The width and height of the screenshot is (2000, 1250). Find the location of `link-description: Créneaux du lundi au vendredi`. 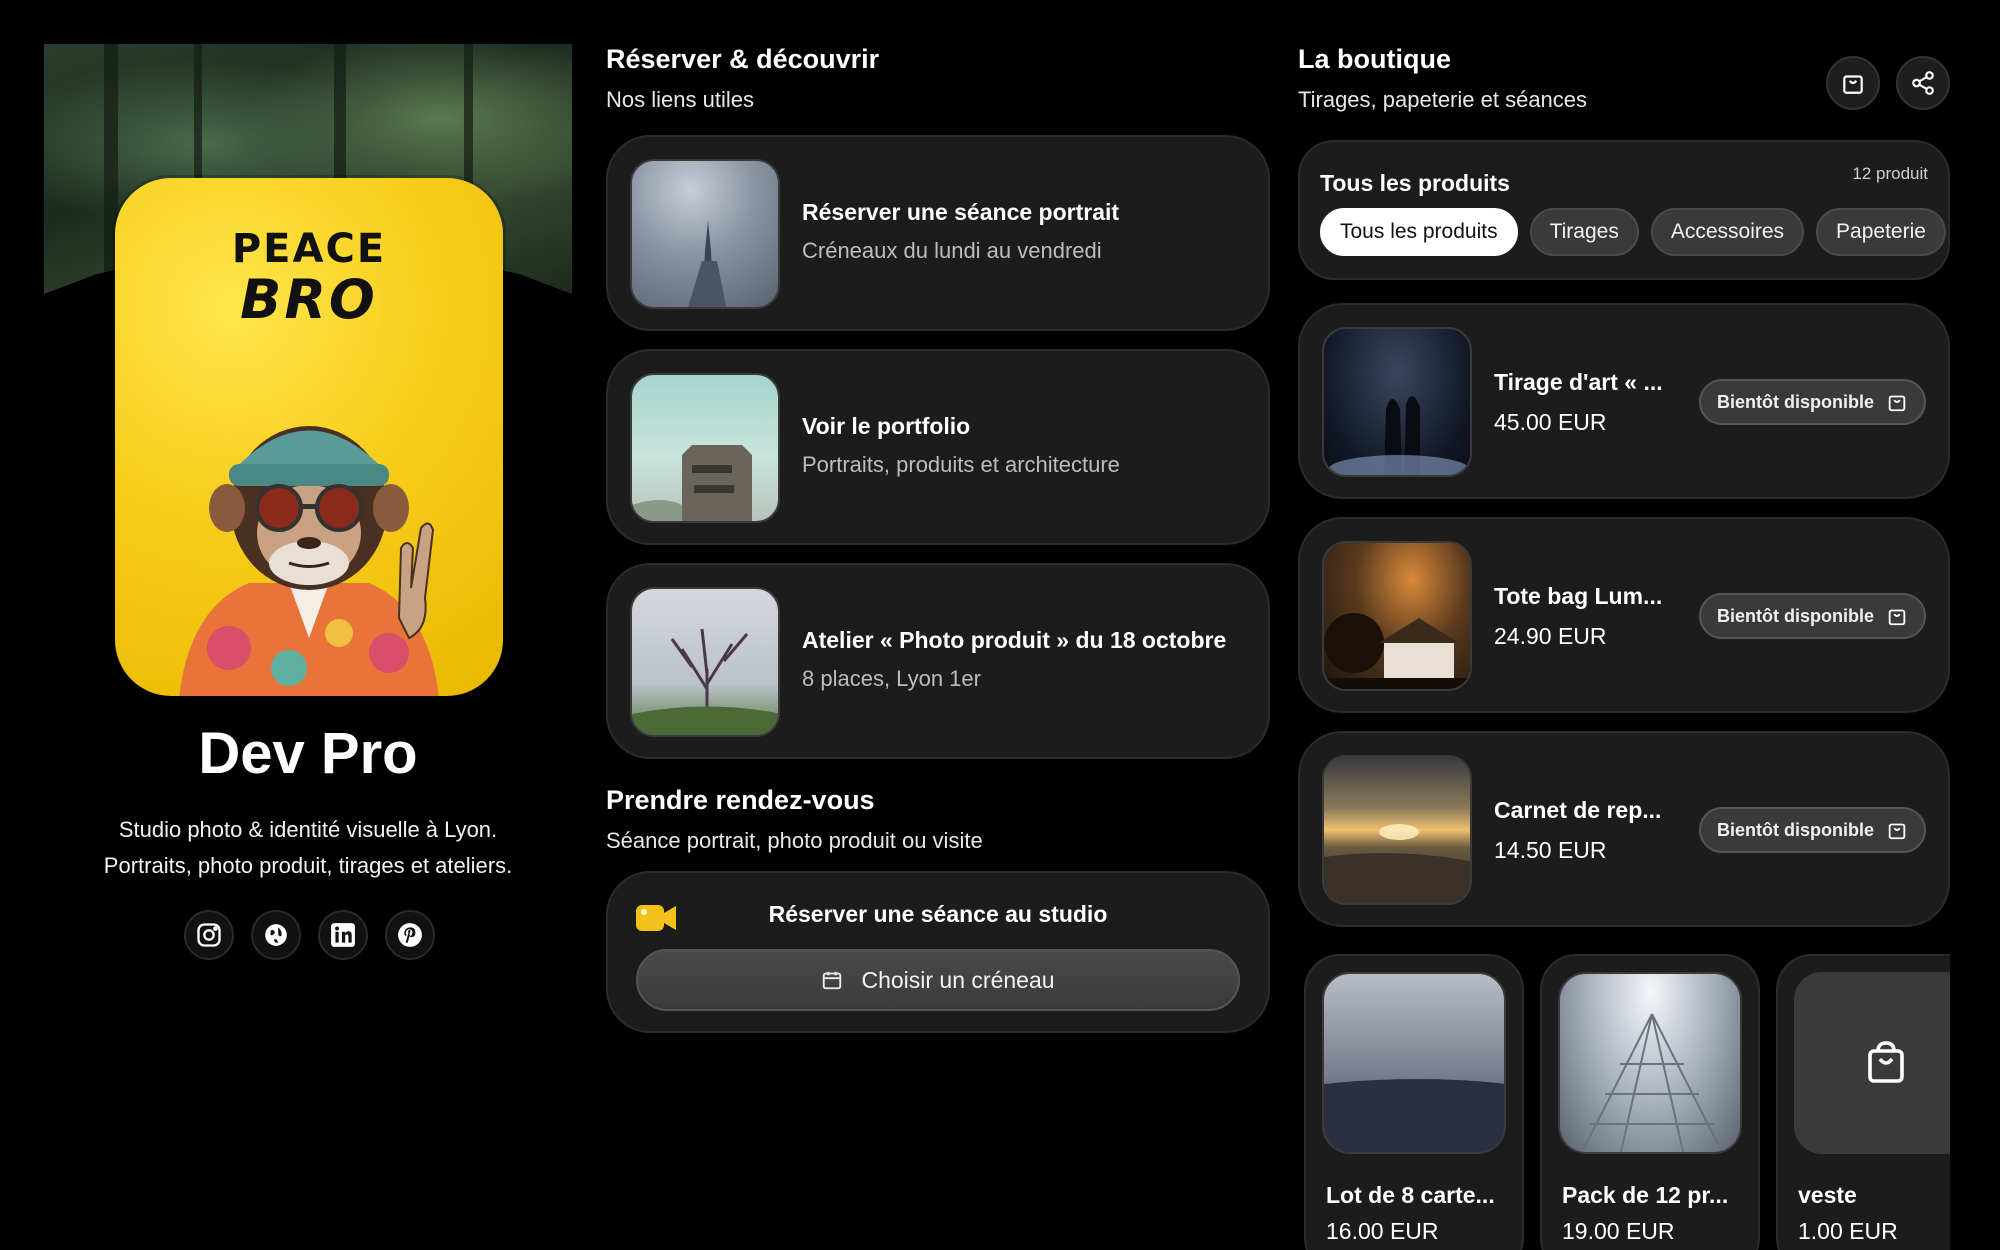

link-description: Créneaux du lundi au vendredi is located at coordinates (952, 250).